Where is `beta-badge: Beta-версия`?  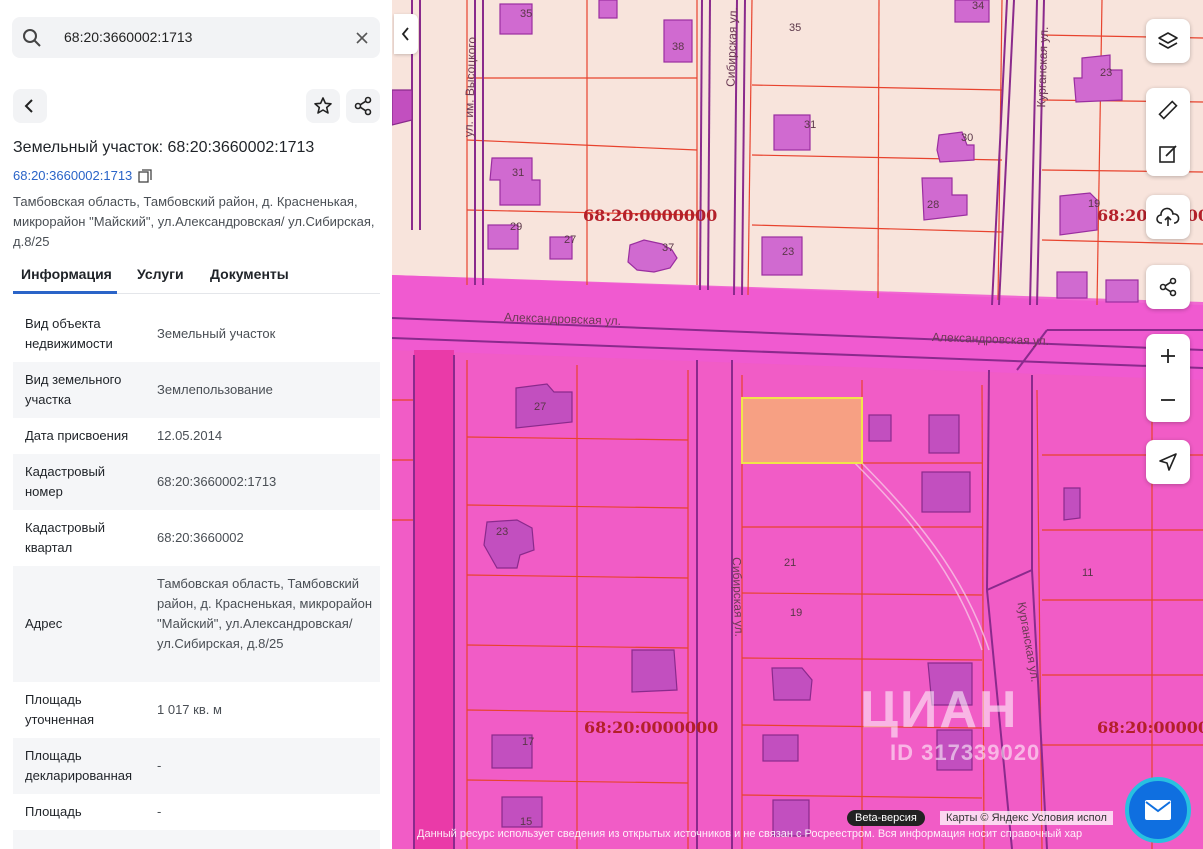
beta-badge: Beta-версия is located at coordinates (886, 818).